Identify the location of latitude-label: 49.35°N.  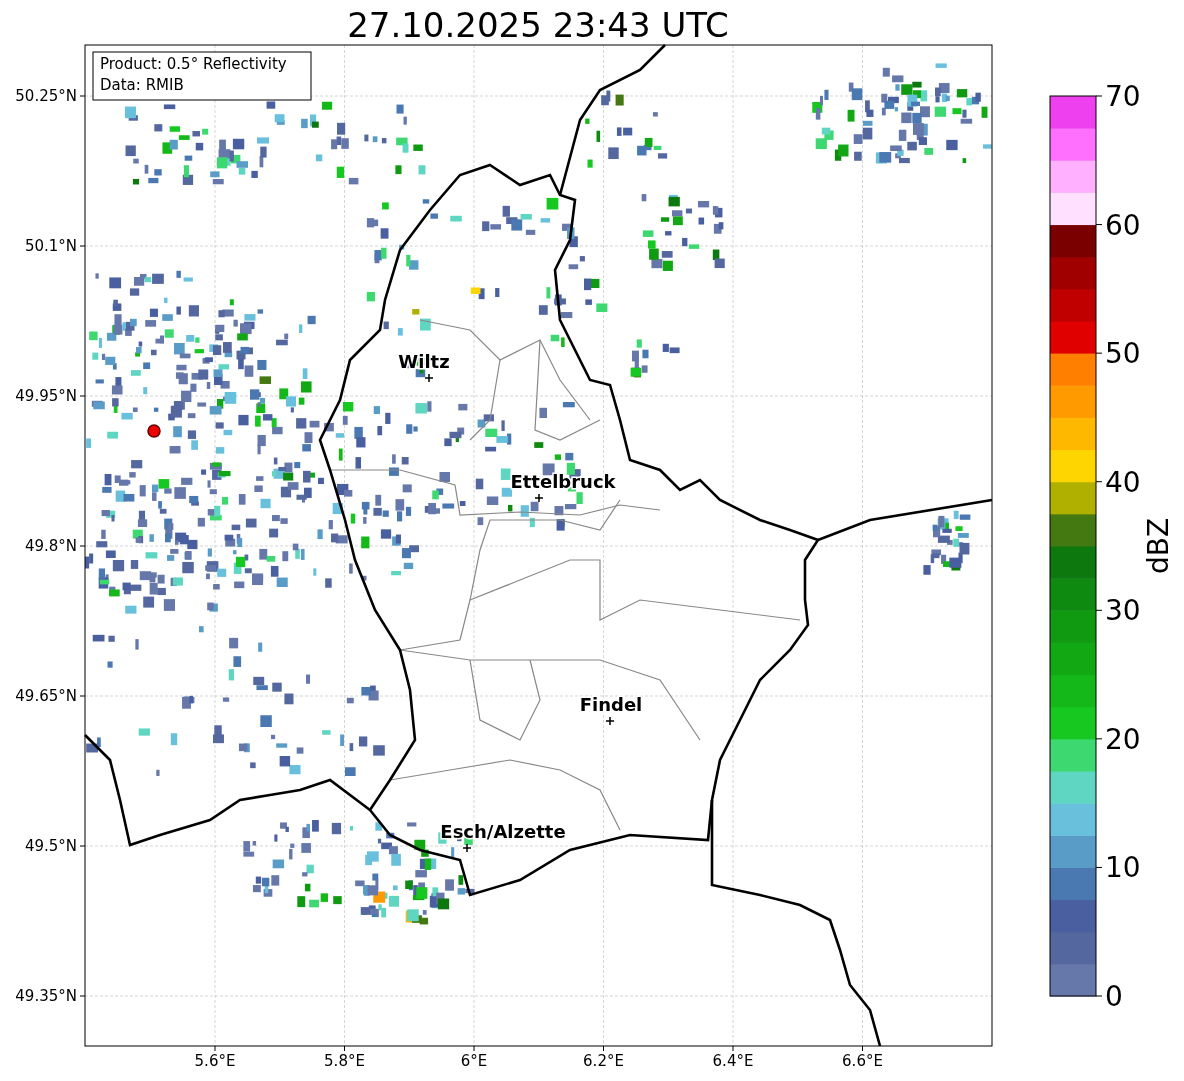
(46, 996).